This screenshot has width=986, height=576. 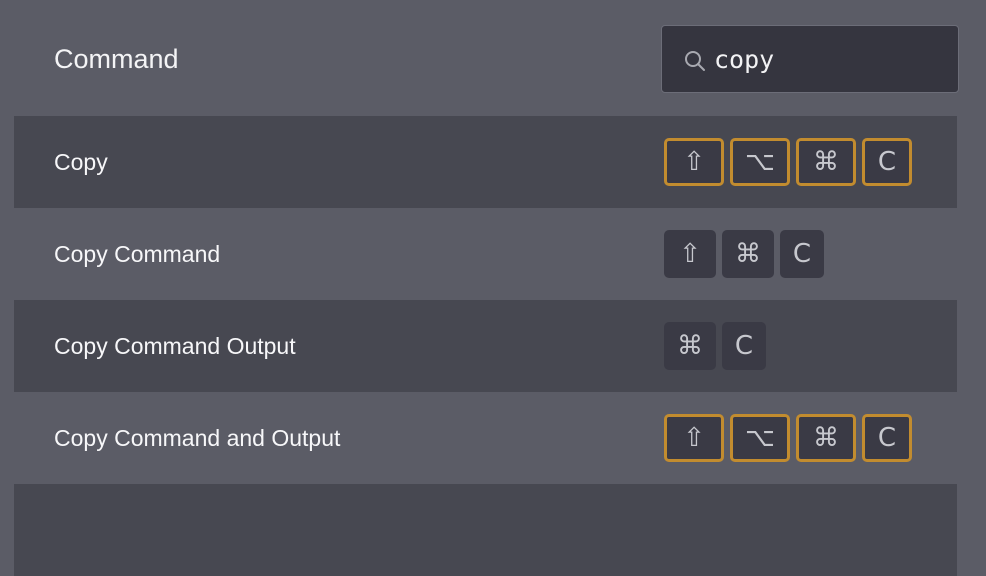 What do you see at coordinates (81, 162) in the screenshot?
I see `command-label: Copy` at bounding box center [81, 162].